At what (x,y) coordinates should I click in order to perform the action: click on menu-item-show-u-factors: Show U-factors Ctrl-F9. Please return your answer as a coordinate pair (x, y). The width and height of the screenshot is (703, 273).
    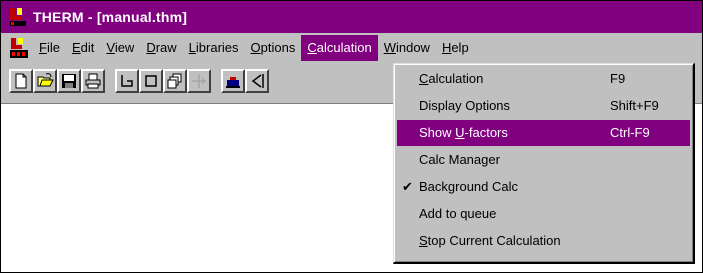
    Looking at the image, I should click on (543, 133).